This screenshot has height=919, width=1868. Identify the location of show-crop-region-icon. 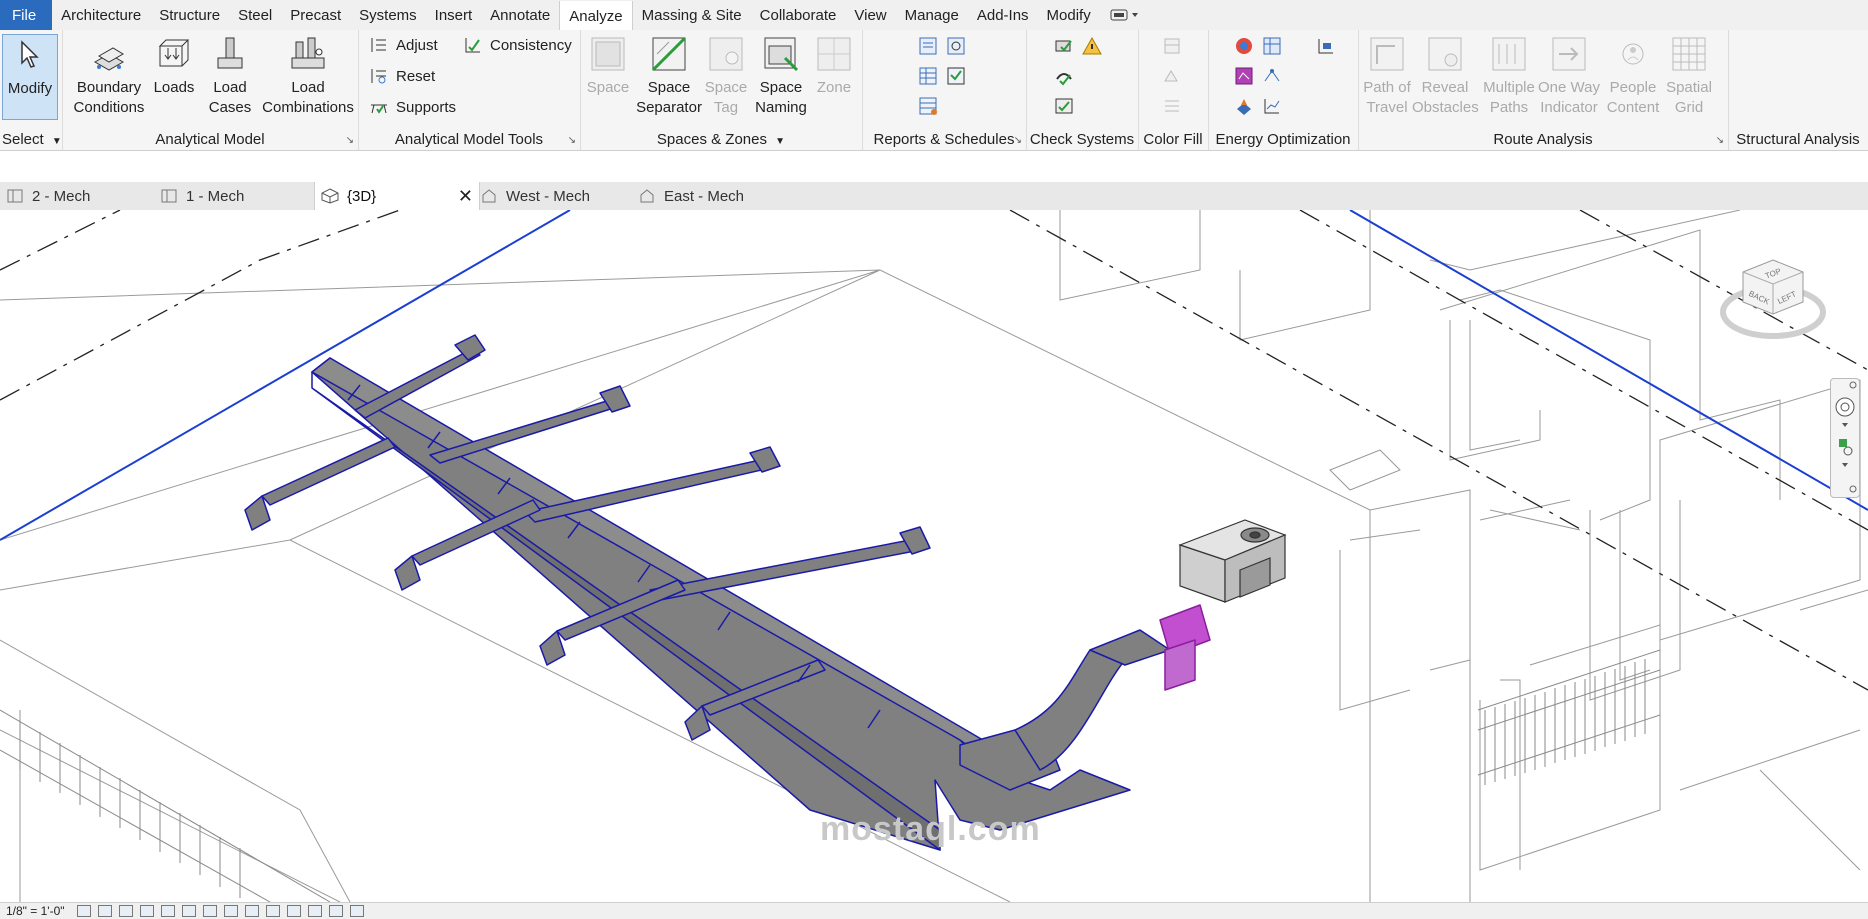
(209, 911).